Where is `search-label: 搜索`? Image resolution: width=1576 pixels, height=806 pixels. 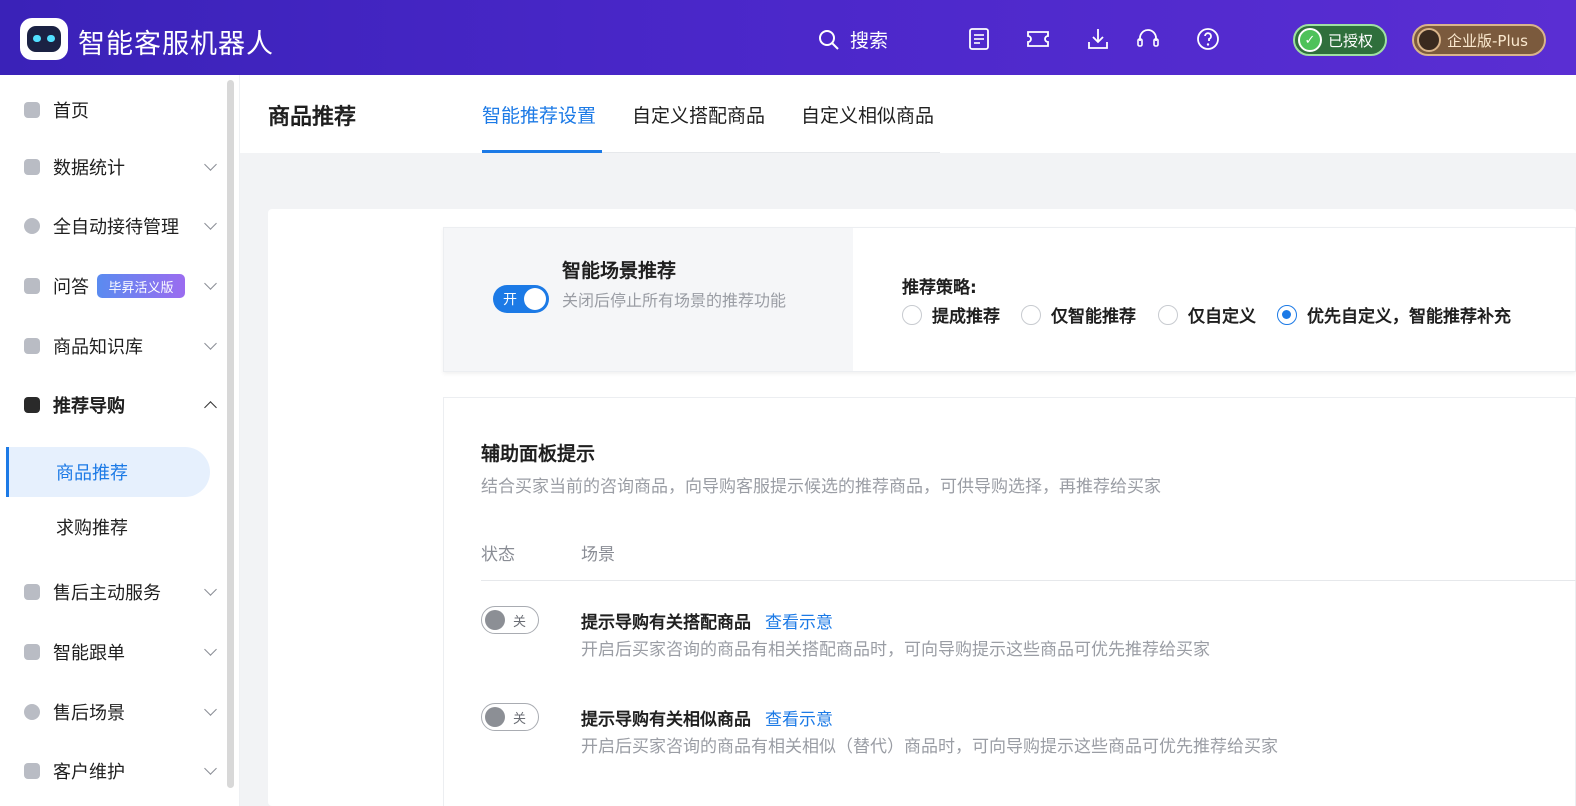
search-label: 搜索 is located at coordinates (869, 41).